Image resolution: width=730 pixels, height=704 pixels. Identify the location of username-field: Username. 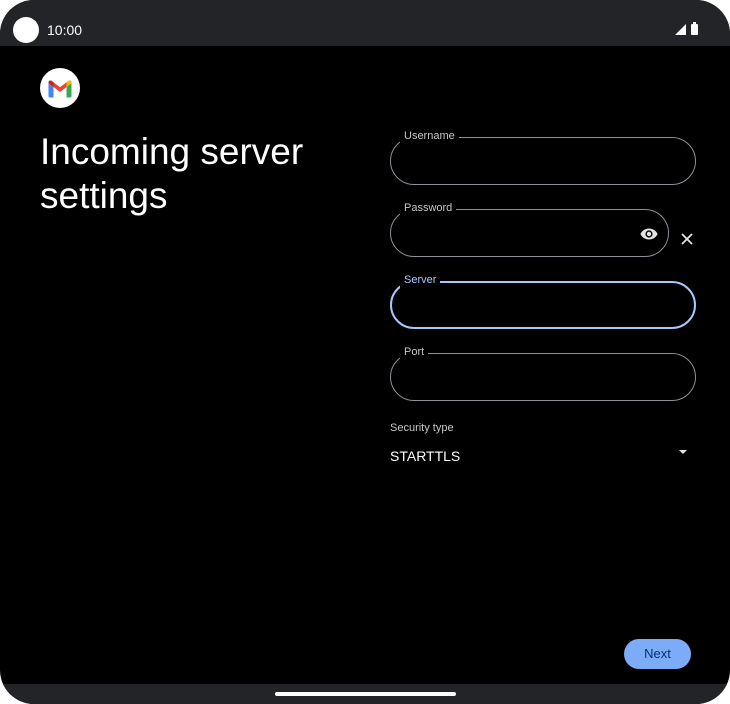
(543, 156).